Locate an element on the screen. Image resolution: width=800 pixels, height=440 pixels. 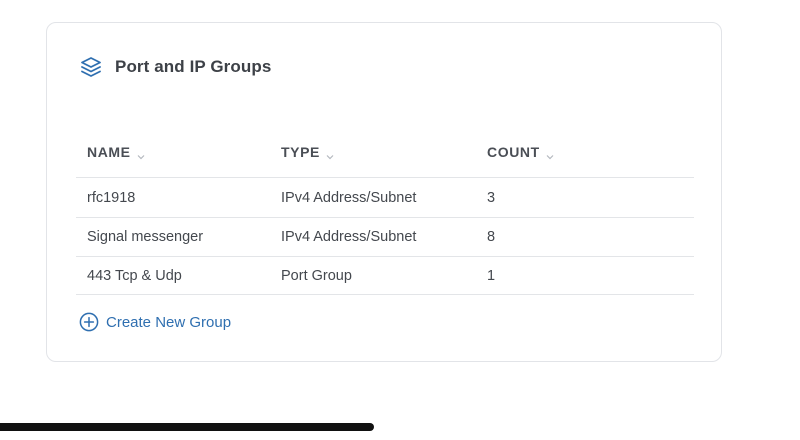
table-row: rfc1918 IPv4 Address/Subnet 3 is located at coordinates (385, 198).